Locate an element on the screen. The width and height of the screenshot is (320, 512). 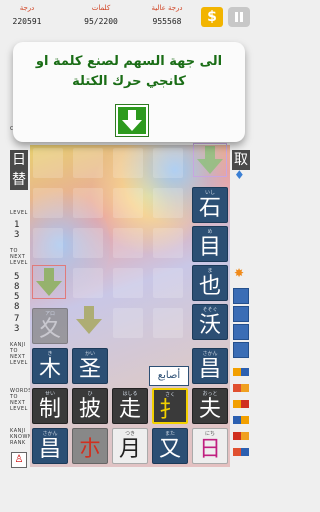
kanji-known-label: KANJI KNOWN RANK is located at coordinates (21, 437).